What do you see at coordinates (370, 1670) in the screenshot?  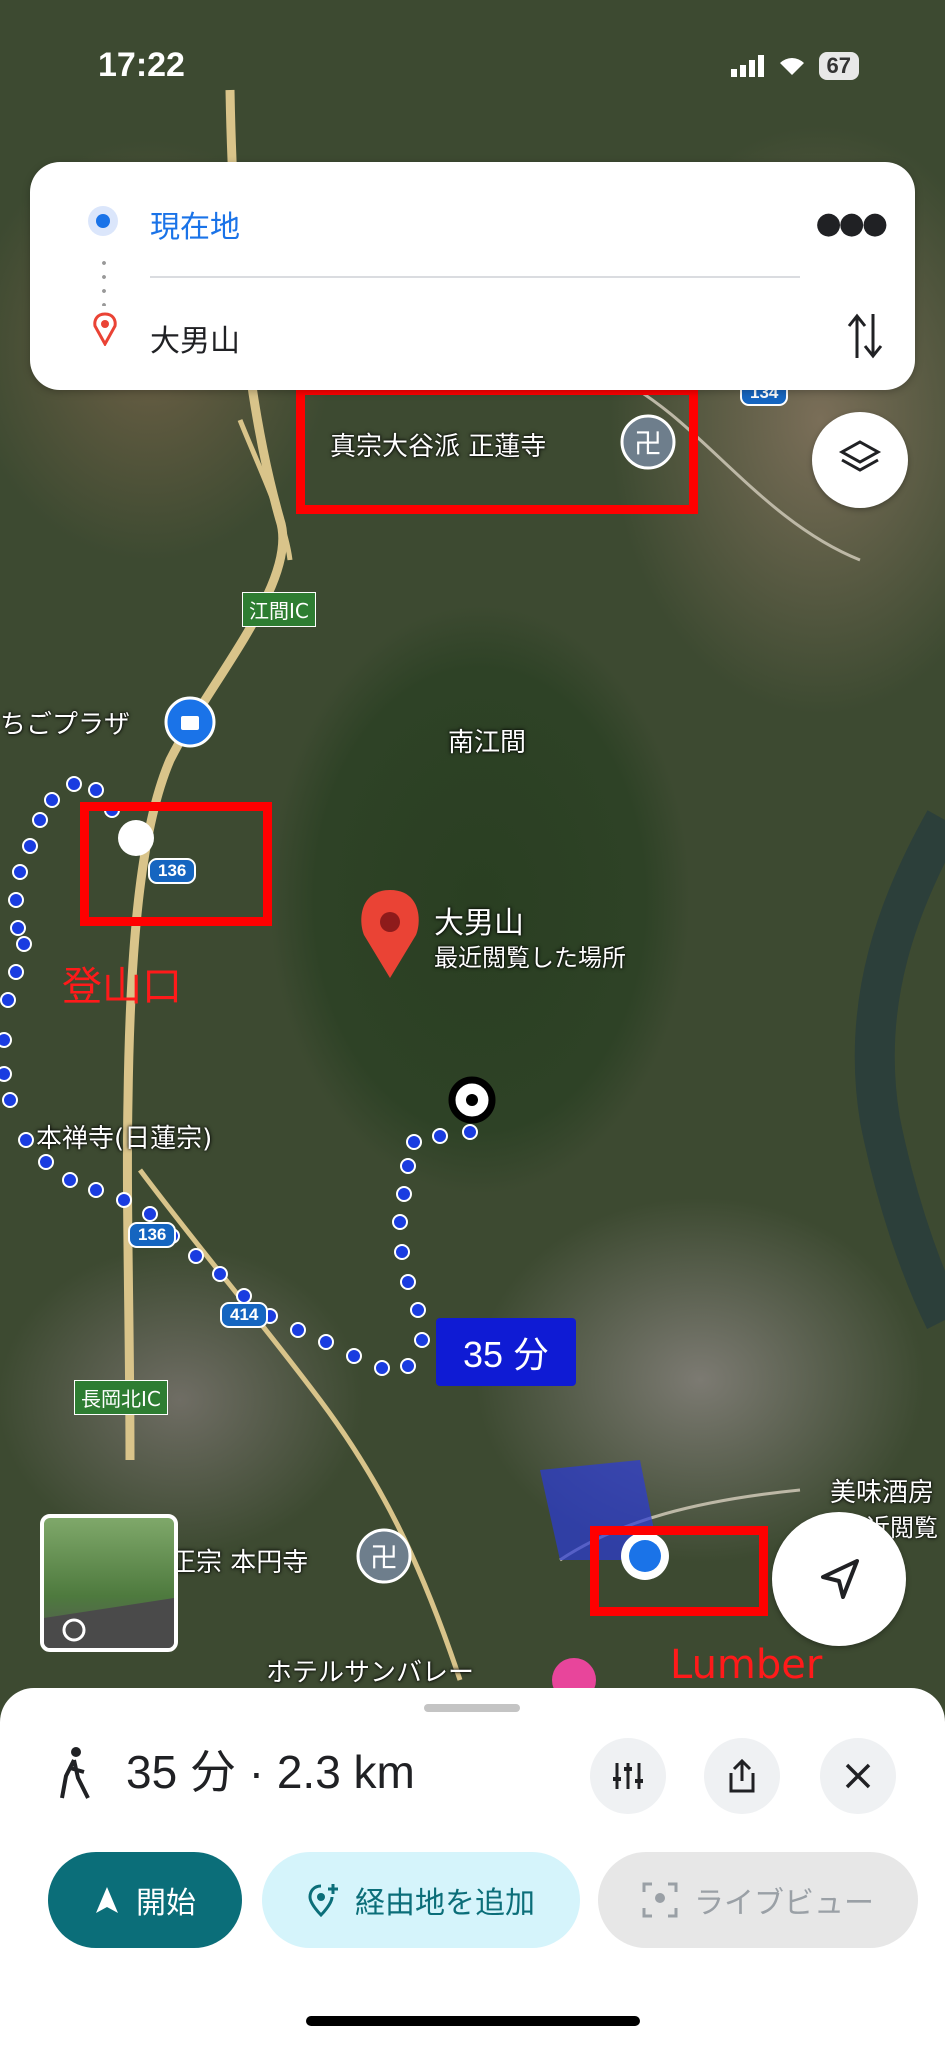 I see `label-hotel: ホテルサンバレー` at bounding box center [370, 1670].